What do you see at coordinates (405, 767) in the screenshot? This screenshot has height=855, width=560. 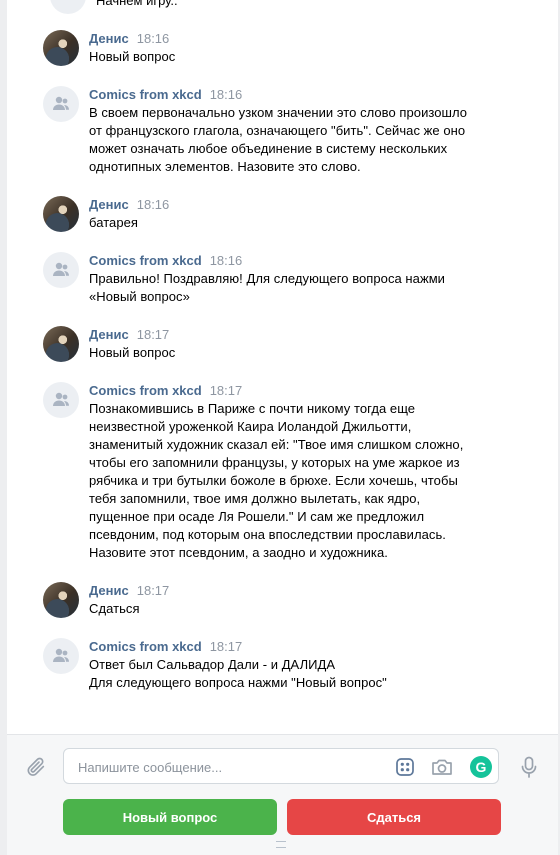 I see `keyboard-buttons-icon` at bounding box center [405, 767].